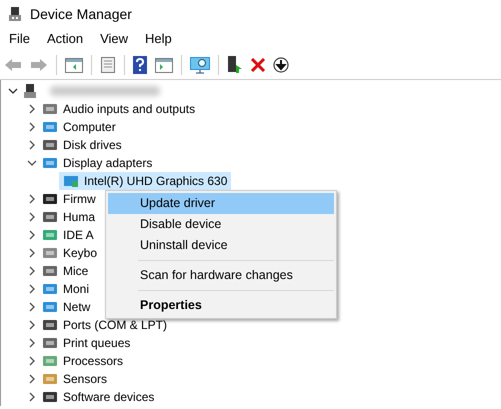  What do you see at coordinates (140, 65) in the screenshot?
I see `help-icon` at bounding box center [140, 65].